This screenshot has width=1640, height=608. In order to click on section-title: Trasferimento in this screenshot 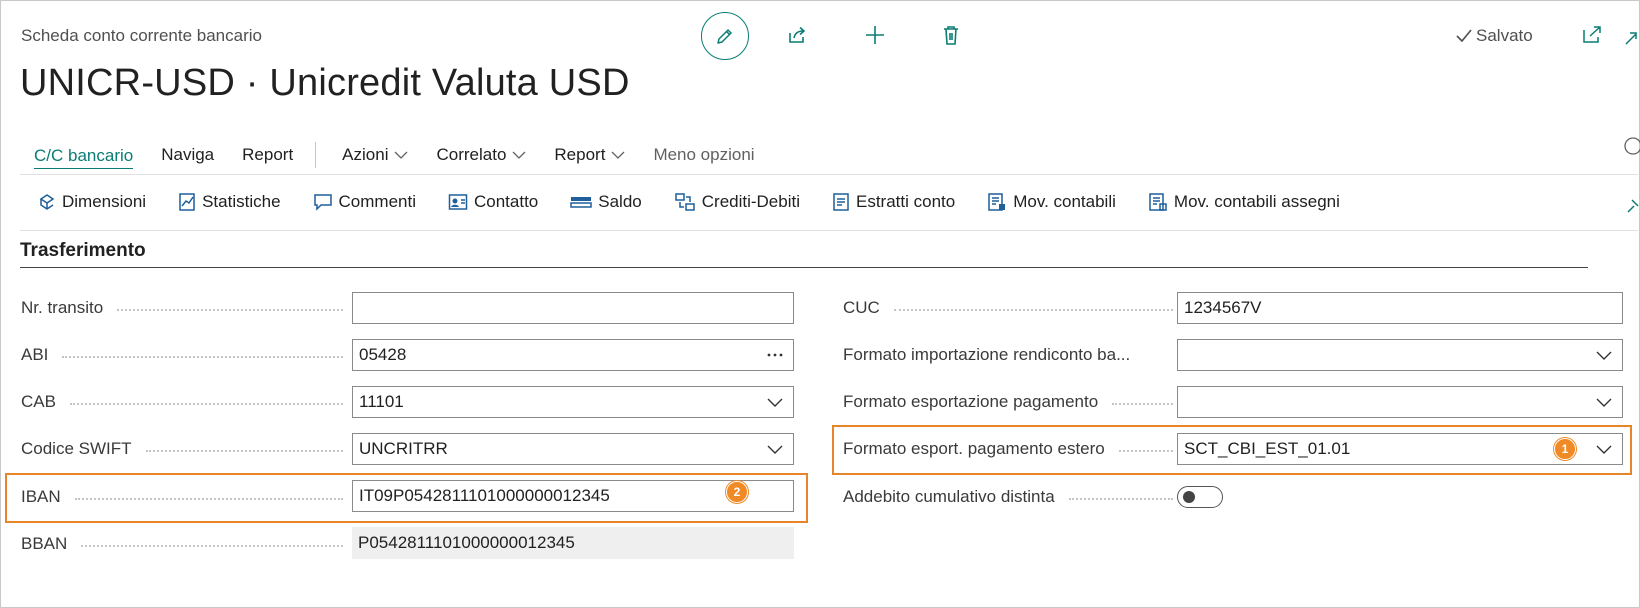, I will do `click(83, 250)`.